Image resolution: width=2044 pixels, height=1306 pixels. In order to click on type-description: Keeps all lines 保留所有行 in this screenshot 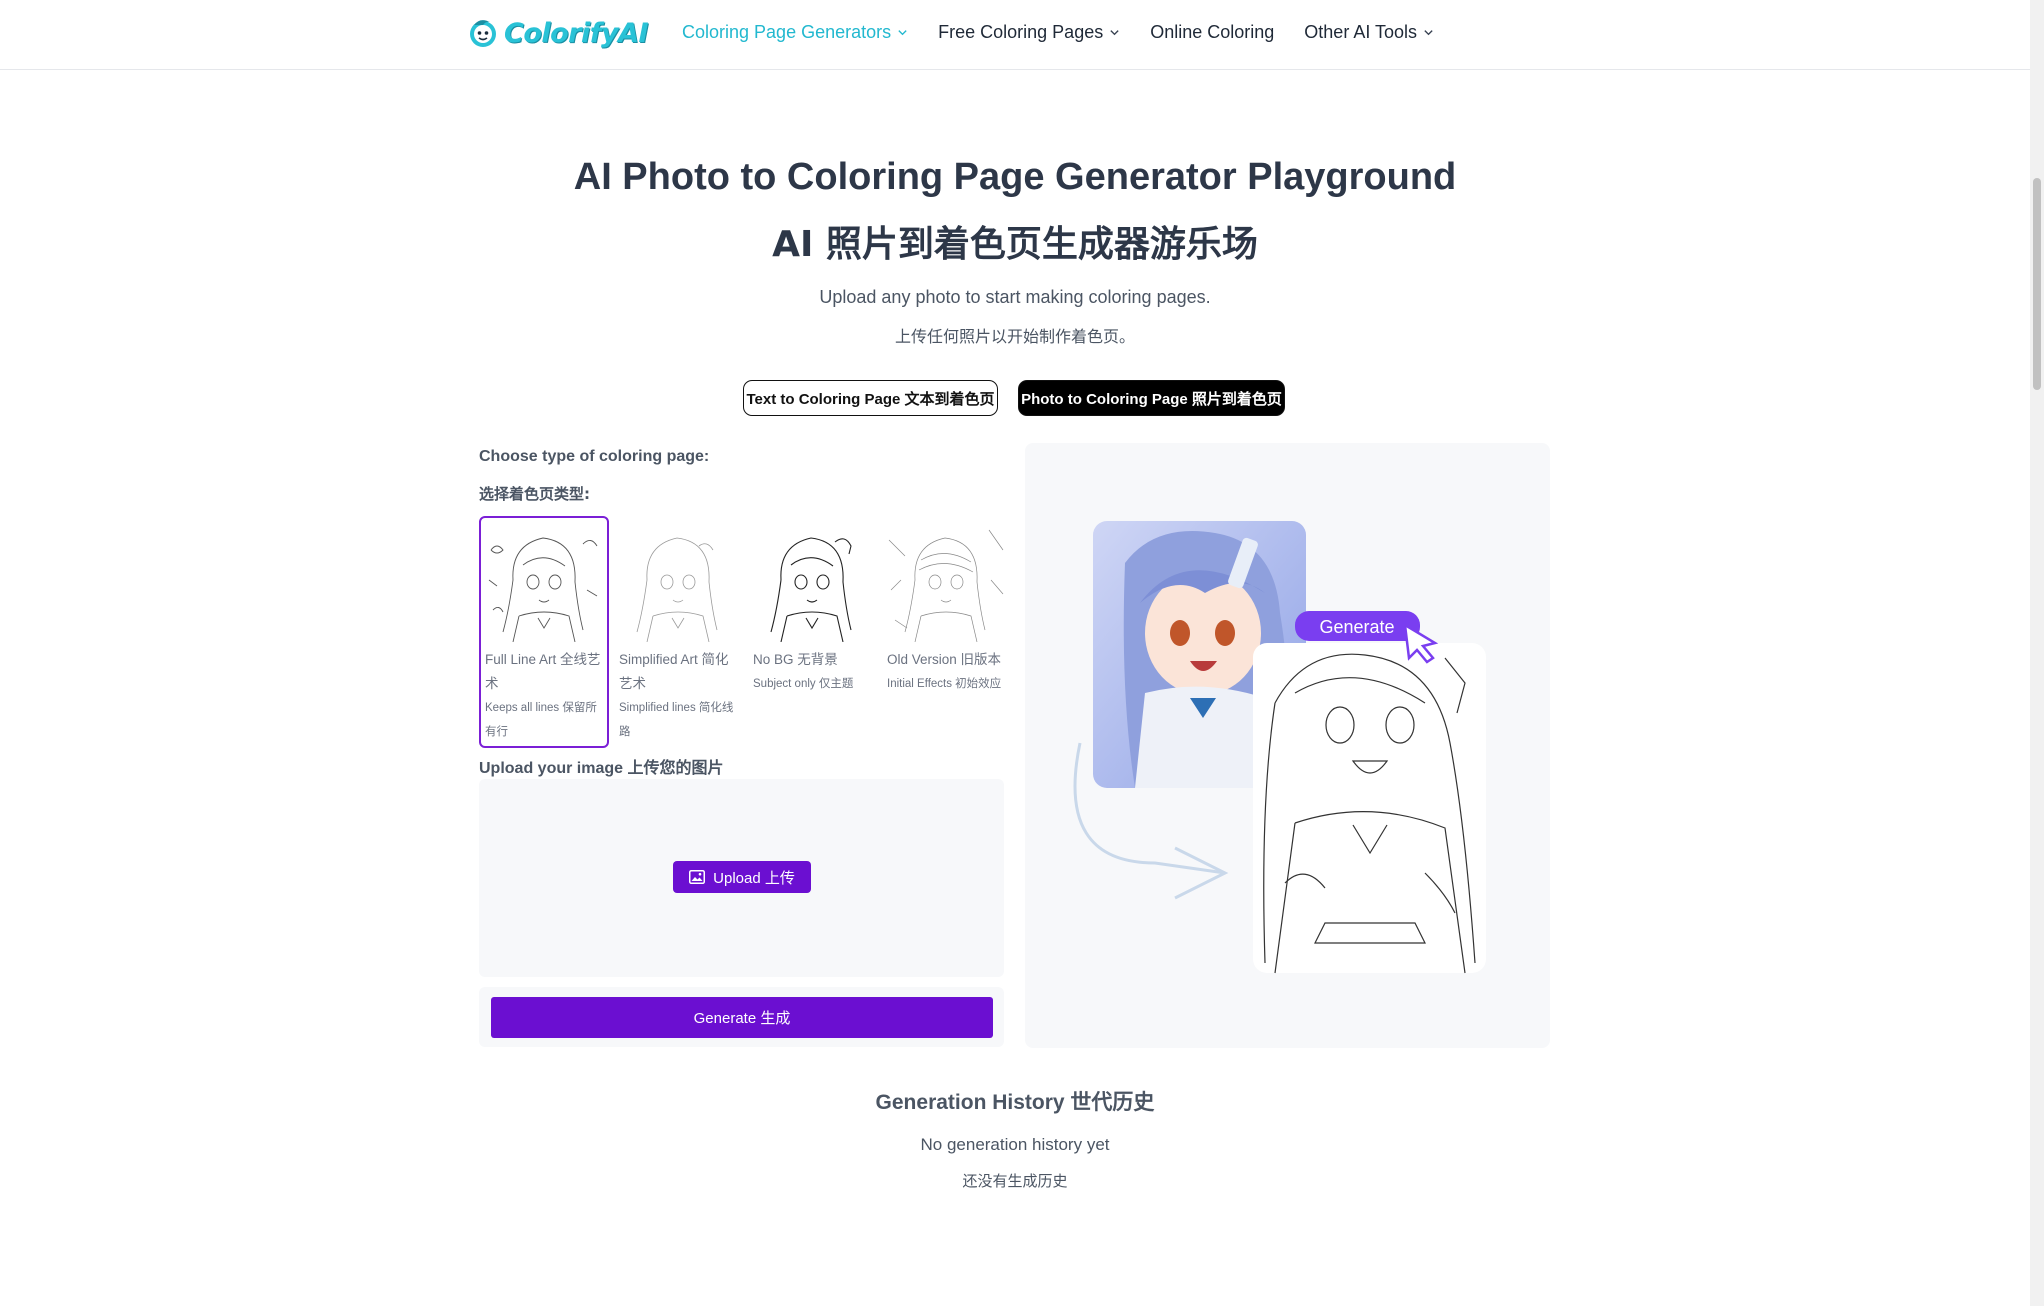, I will do `click(541, 720)`.